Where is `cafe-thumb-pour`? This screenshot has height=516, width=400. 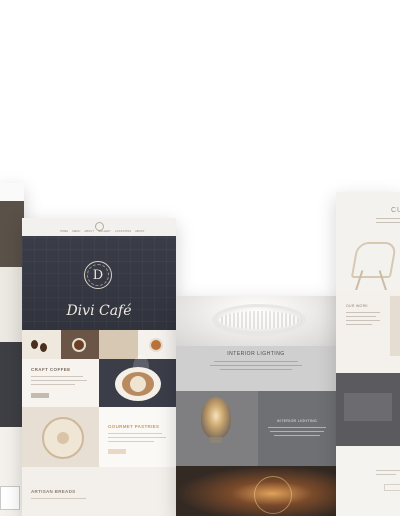 cafe-thumb-pour is located at coordinates (79, 344).